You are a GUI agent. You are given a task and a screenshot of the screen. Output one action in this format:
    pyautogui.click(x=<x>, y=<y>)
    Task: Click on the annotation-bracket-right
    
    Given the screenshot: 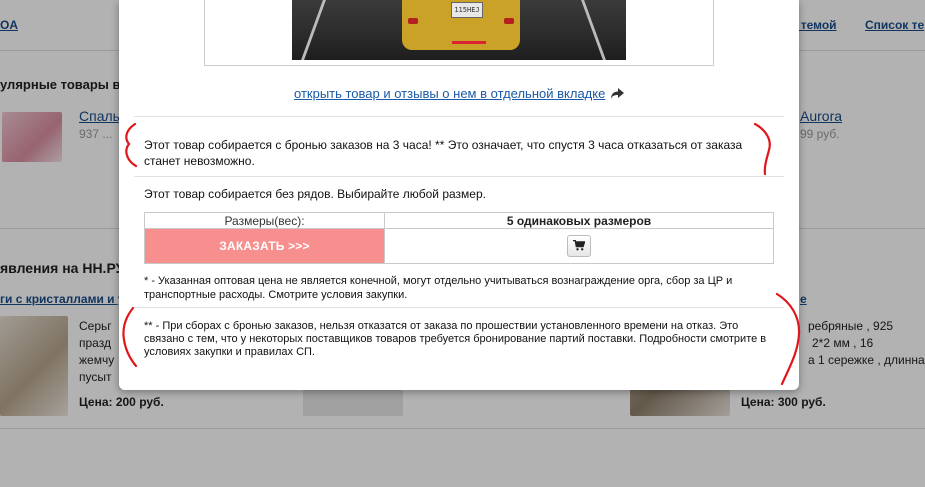 What is the action you would take?
    pyautogui.click(x=762, y=149)
    